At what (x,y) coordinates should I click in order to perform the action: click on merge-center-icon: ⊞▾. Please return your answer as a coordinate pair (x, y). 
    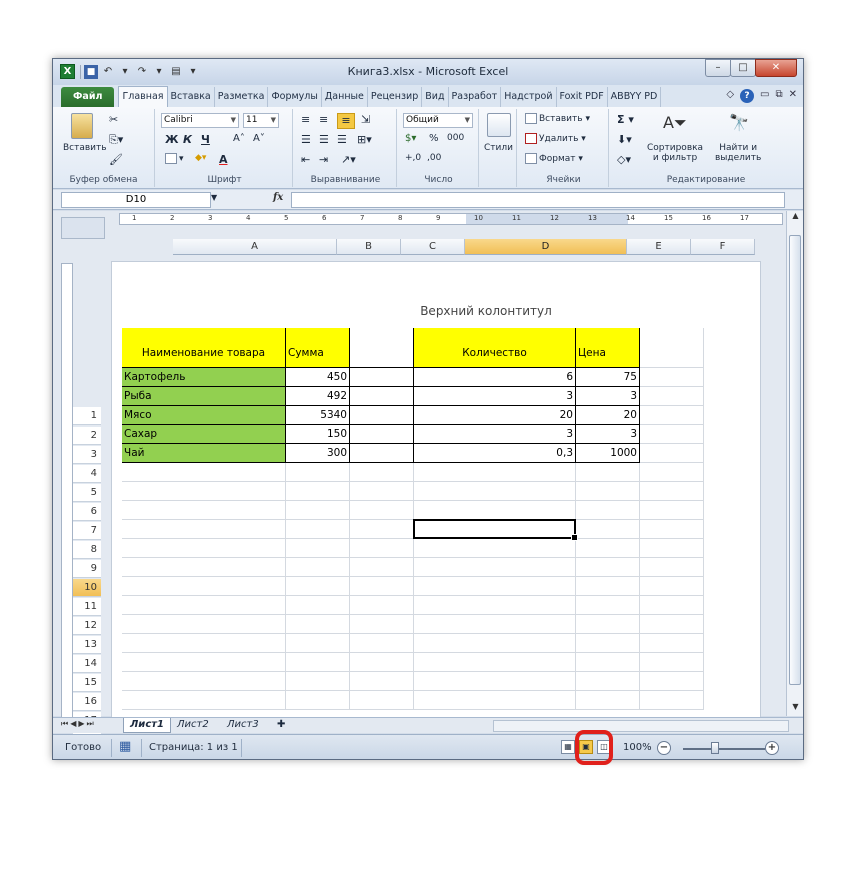
    Looking at the image, I should click on (364, 139).